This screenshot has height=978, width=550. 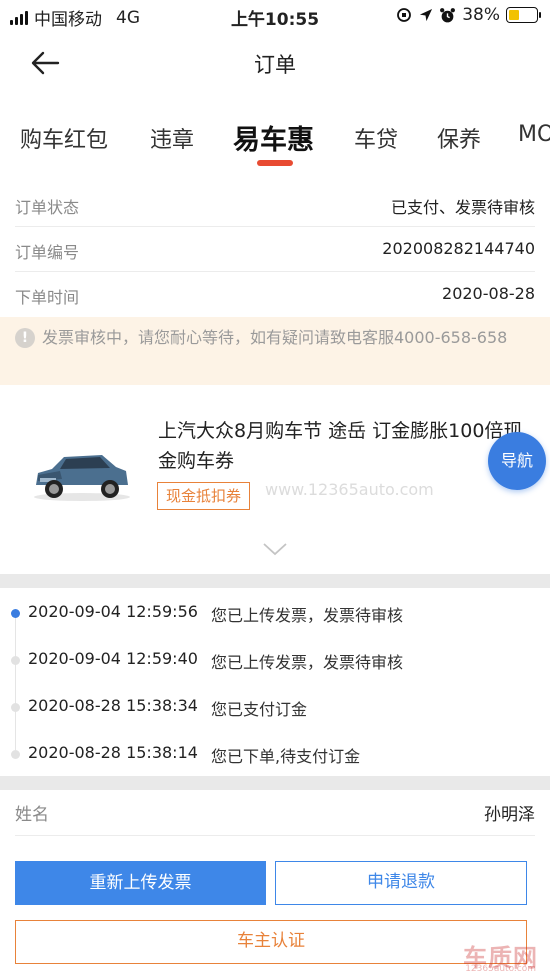 What do you see at coordinates (140, 883) in the screenshot?
I see `reupload-invoice-button: 重新上传发票` at bounding box center [140, 883].